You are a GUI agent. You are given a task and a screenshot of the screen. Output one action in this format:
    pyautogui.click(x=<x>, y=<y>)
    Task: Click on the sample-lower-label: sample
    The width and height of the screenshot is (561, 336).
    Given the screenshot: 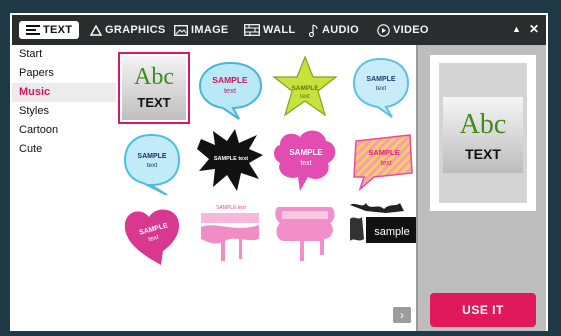 What is the action you would take?
    pyautogui.click(x=391, y=232)
    